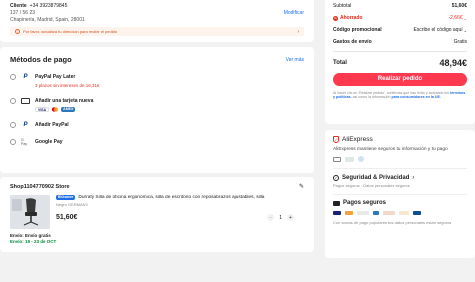 The width and height of the screenshot is (475, 282). Describe the element at coordinates (365, 203) in the screenshot. I see `secure-payments-title: Pagos seguros` at that location.